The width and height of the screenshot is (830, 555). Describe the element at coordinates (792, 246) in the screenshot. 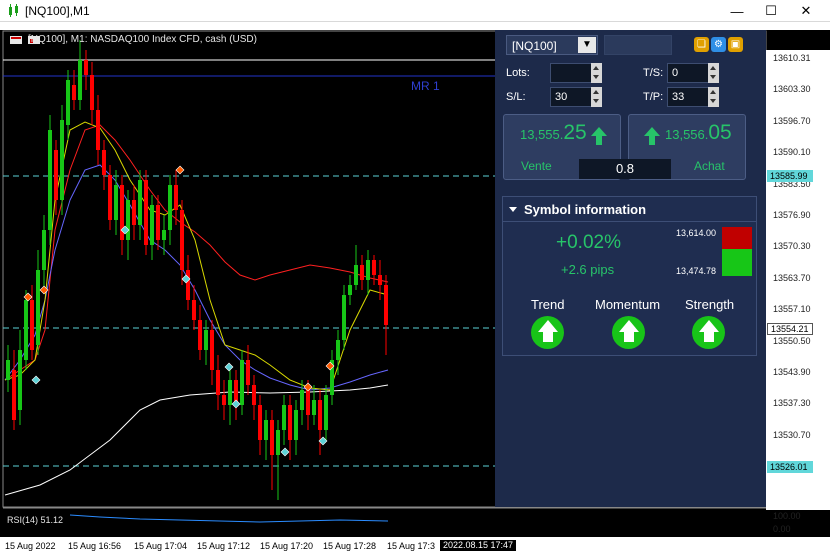

I see `price-axis-label: 13570.30` at that location.